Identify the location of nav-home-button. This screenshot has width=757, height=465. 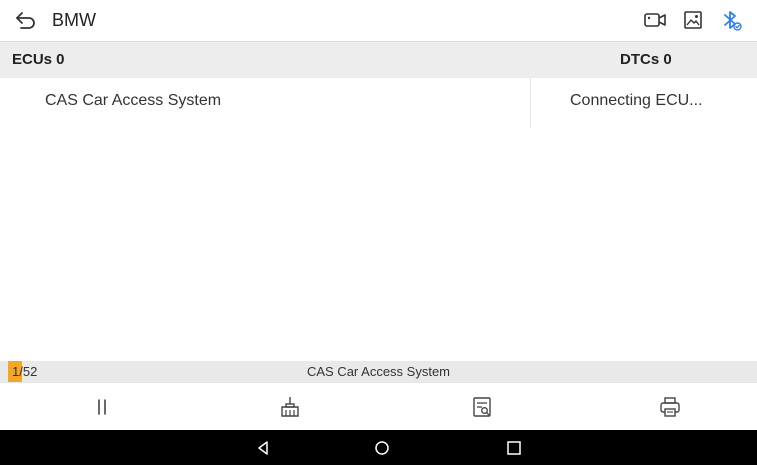
(382, 448).